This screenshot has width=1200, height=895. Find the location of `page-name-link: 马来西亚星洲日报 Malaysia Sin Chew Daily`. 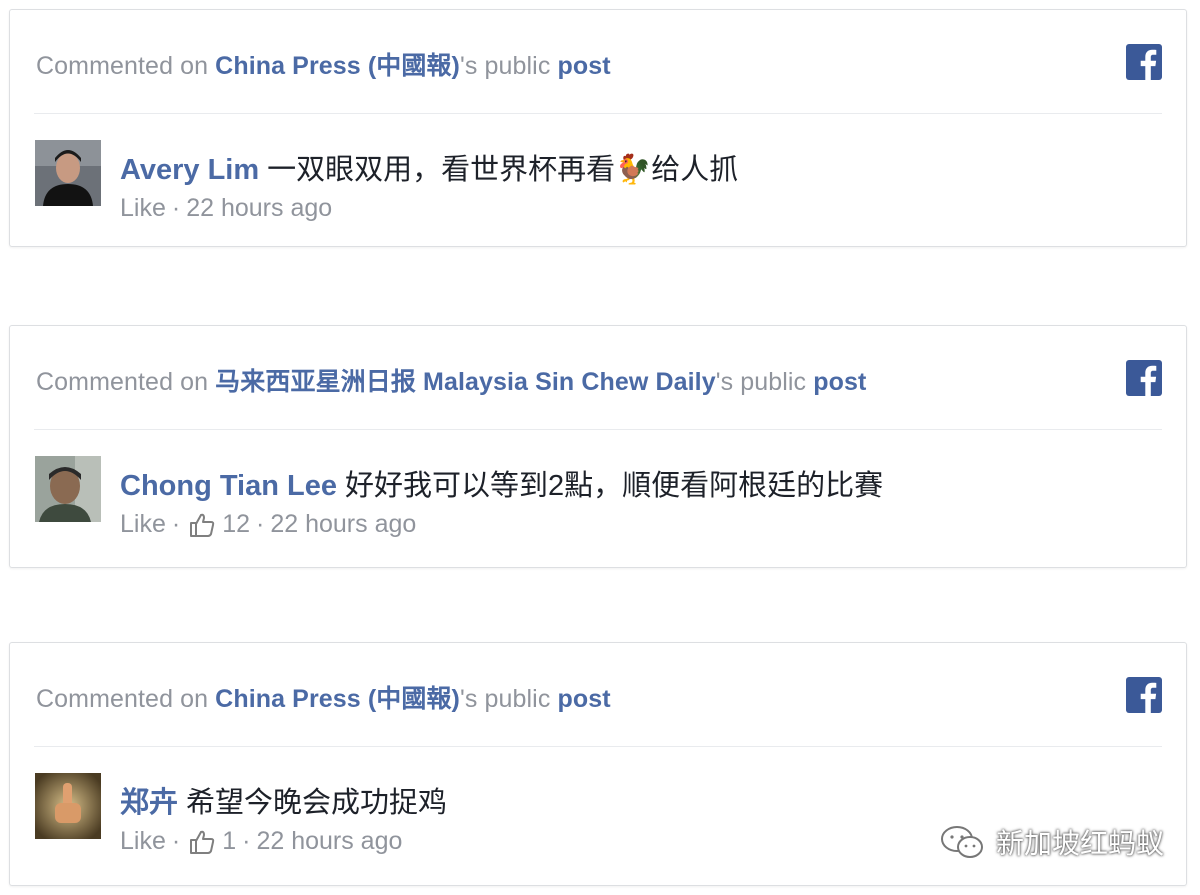

page-name-link: 马来西亚星洲日报 Malaysia Sin Chew Daily is located at coordinates (465, 382).